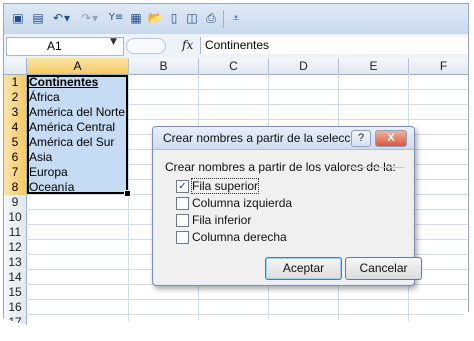 This screenshot has width=474, height=341. Describe the element at coordinates (438, 66) in the screenshot. I see `column-header-f: F` at that location.